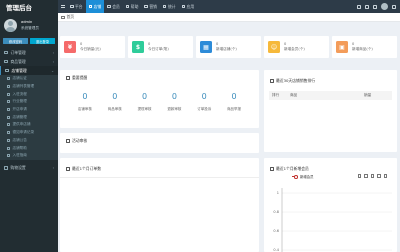 This screenshot has height=252, width=400. I want to click on metric-refund-review: 0 退款审核, so click(174, 102).